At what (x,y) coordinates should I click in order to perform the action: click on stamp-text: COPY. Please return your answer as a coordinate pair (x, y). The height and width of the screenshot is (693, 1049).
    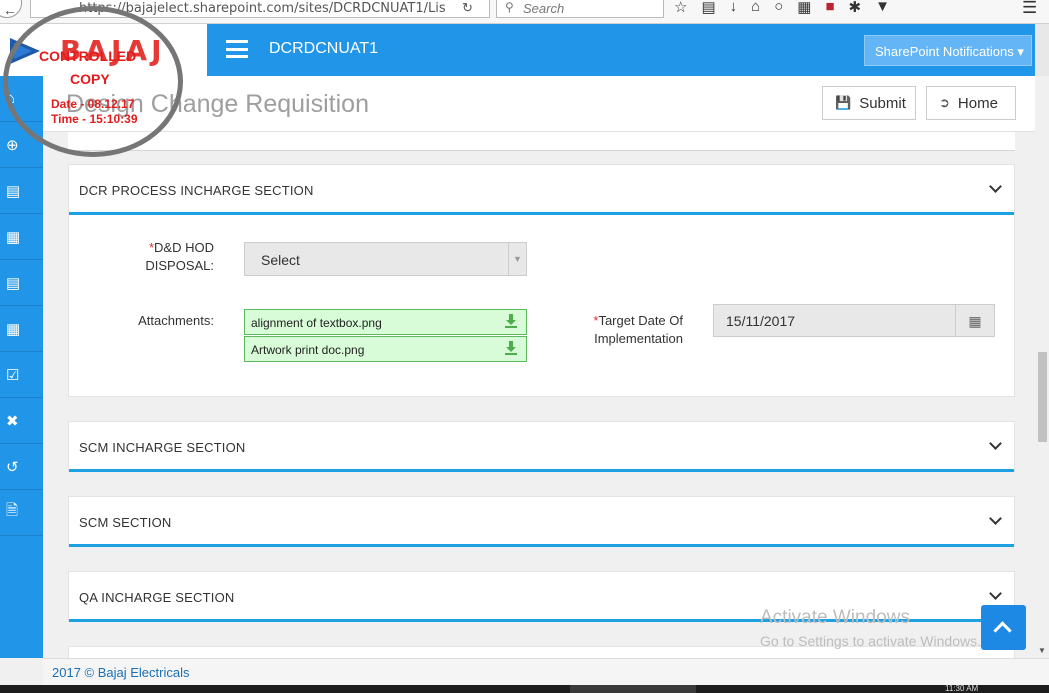
    Looking at the image, I should click on (90, 79).